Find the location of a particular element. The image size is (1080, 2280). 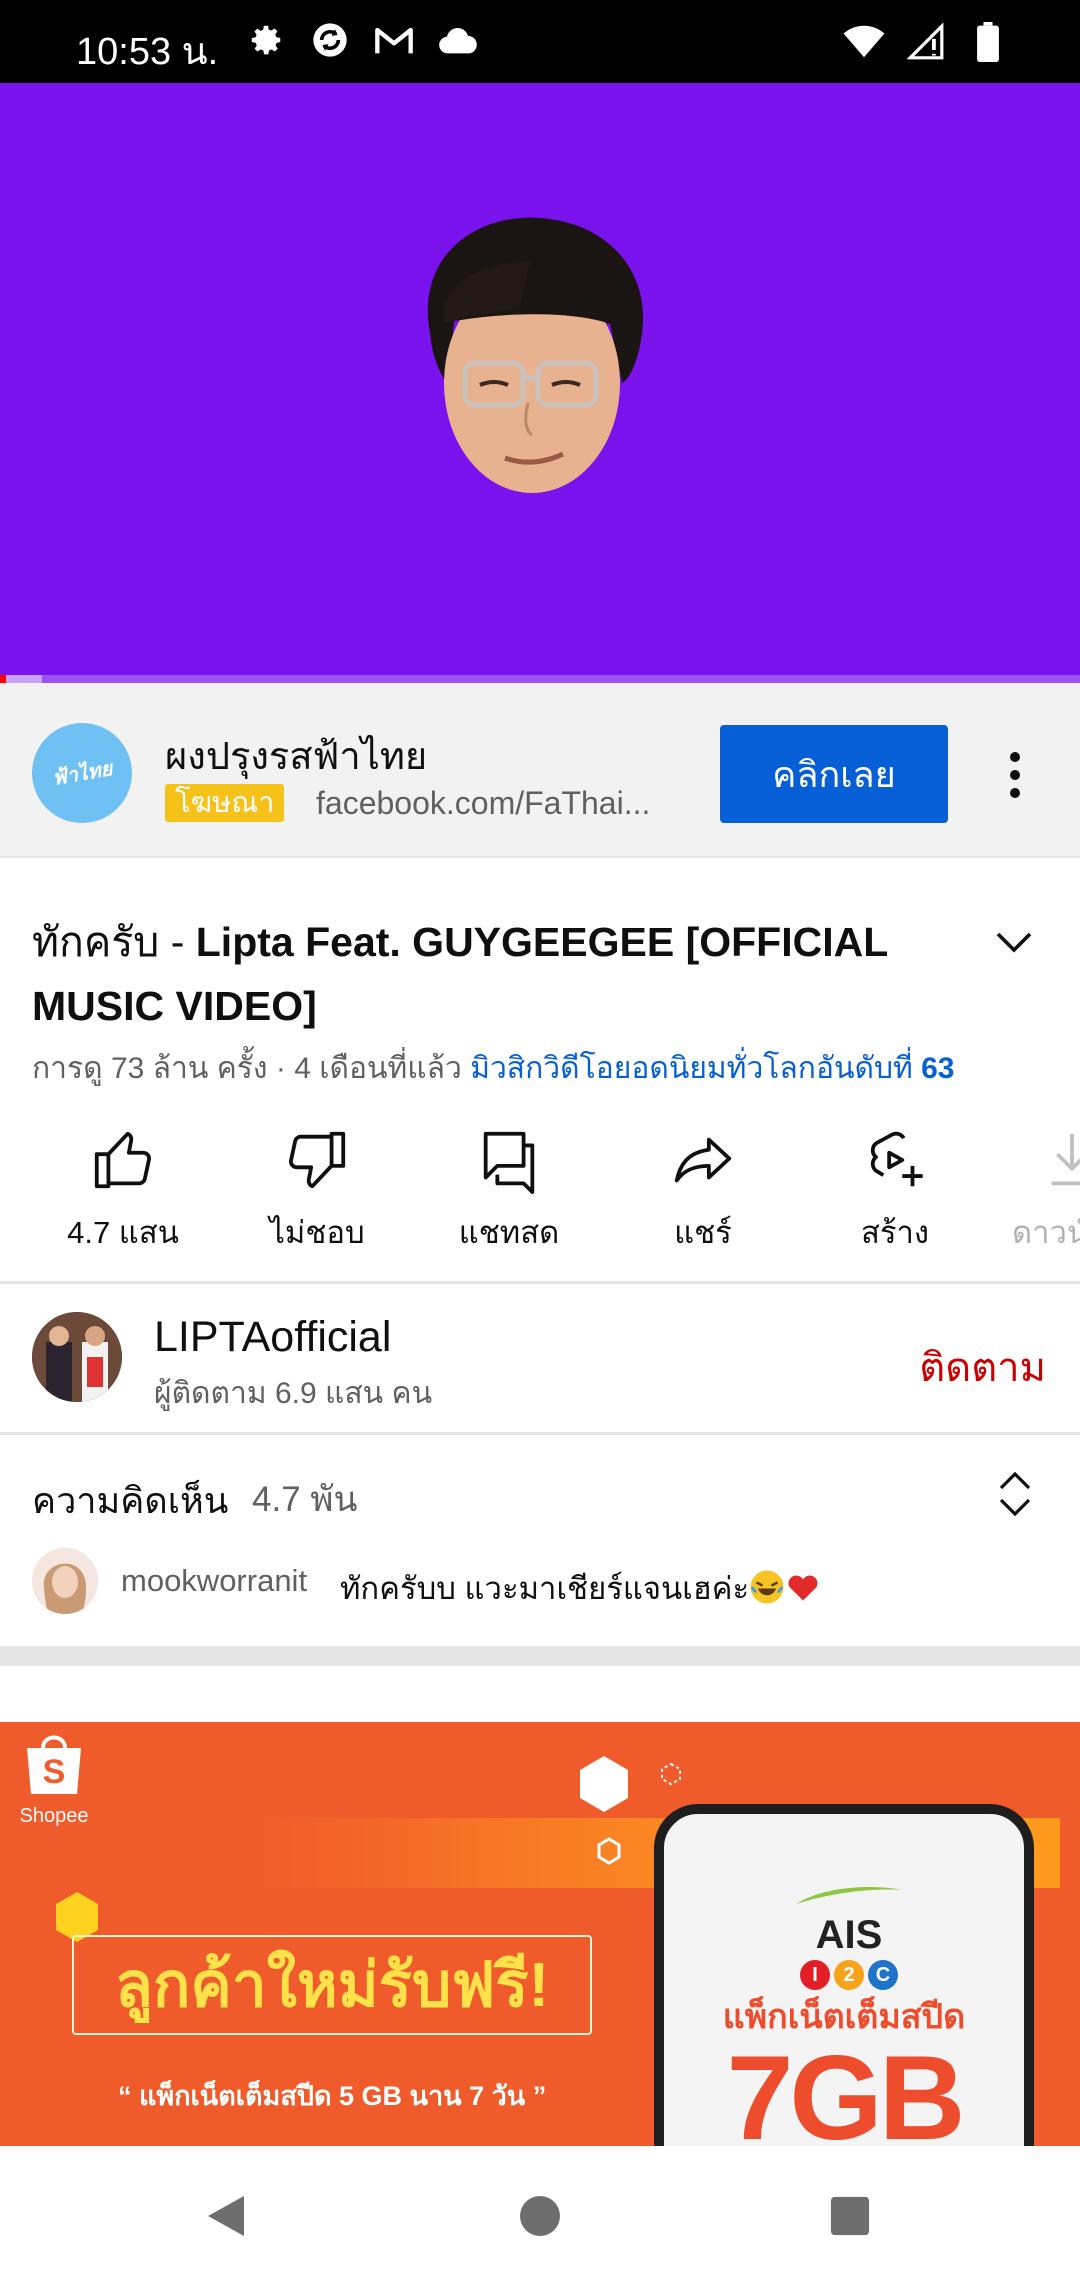

more-options-icon is located at coordinates (1015, 775).